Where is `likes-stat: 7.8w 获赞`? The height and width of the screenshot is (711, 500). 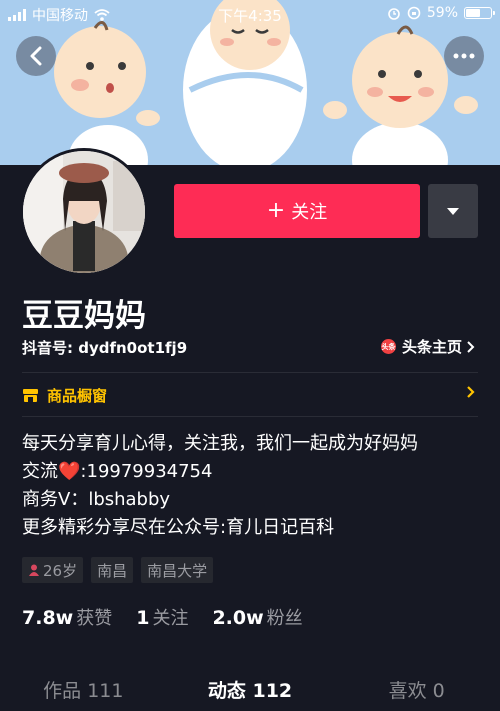 likes-stat: 7.8w 获赞 is located at coordinates (67, 617).